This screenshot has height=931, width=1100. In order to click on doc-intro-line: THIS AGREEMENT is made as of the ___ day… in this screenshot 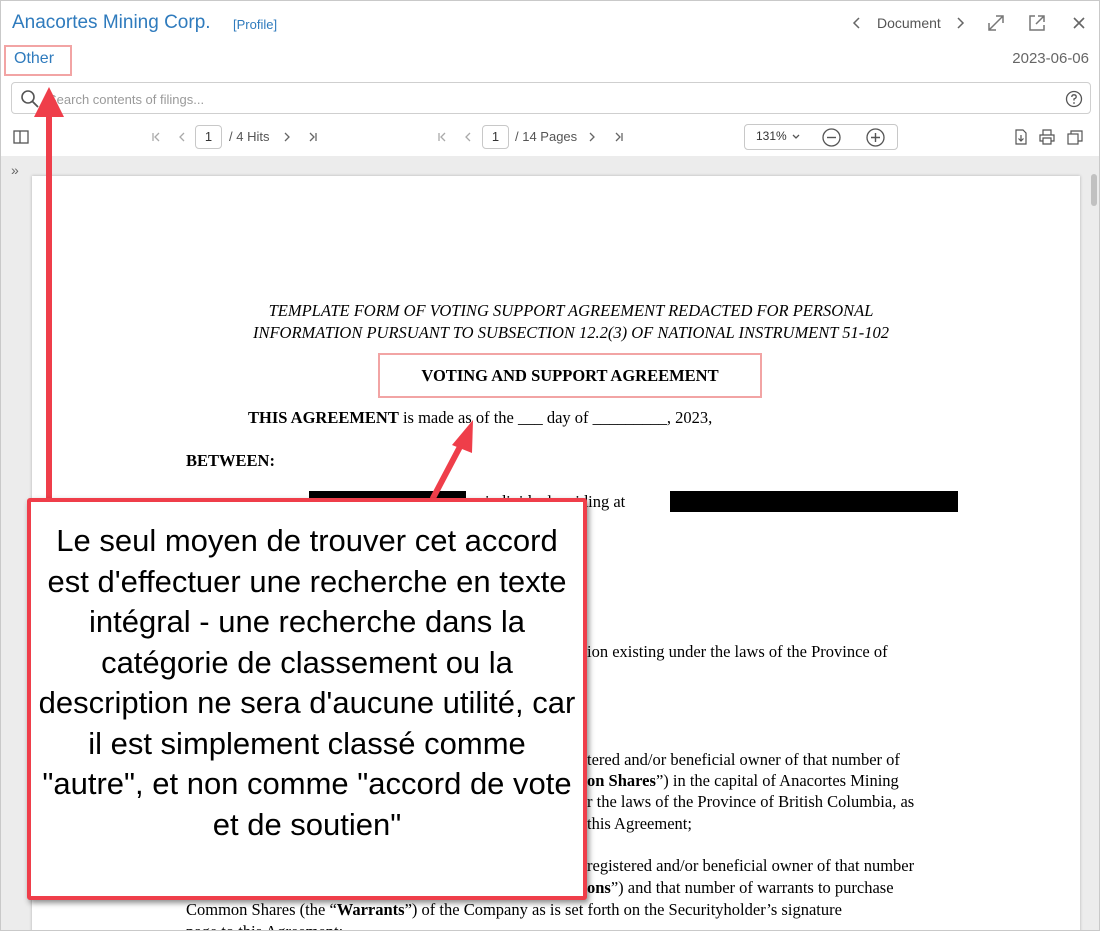, I will do `click(480, 418)`.